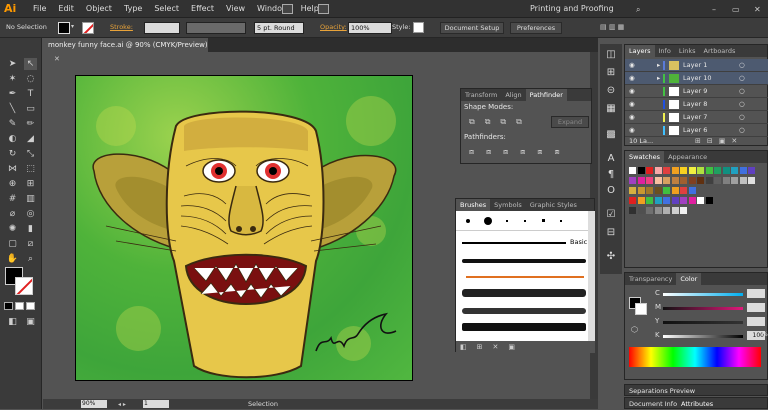  What do you see at coordinates (12, 124) in the screenshot?
I see `paintbrush-icon: ✎` at bounding box center [12, 124].